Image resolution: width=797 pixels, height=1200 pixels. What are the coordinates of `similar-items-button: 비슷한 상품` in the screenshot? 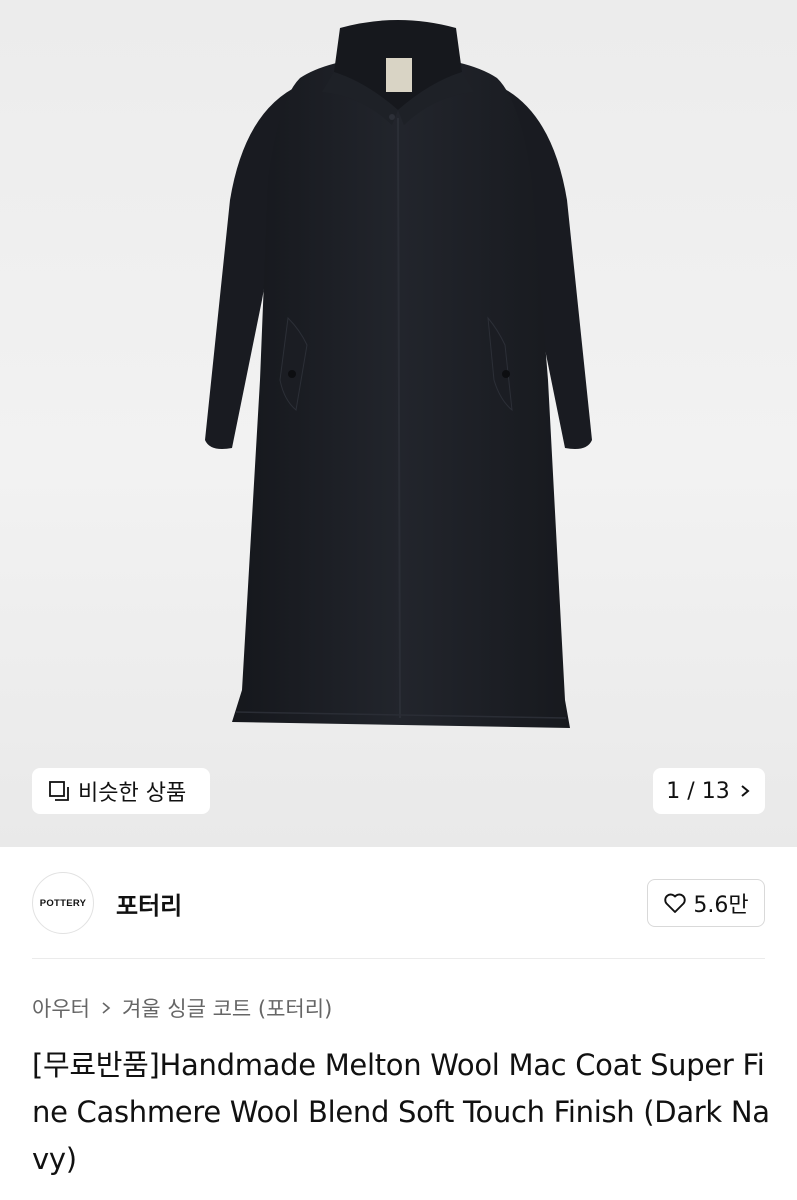 It's located at (121, 791).